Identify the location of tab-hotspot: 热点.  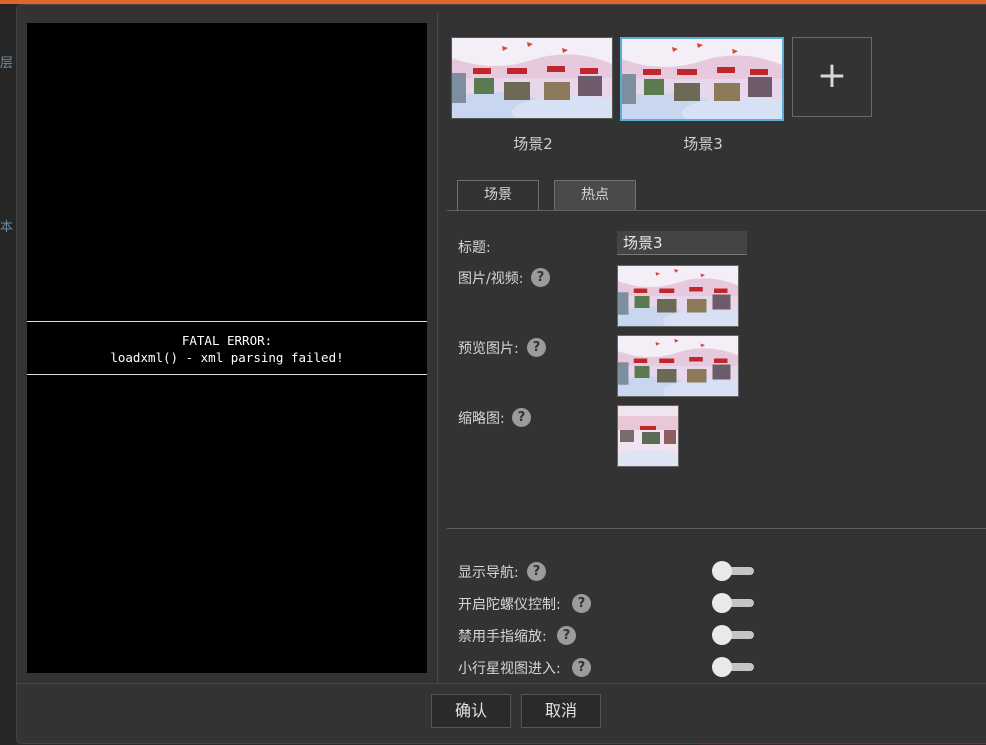
(595, 195).